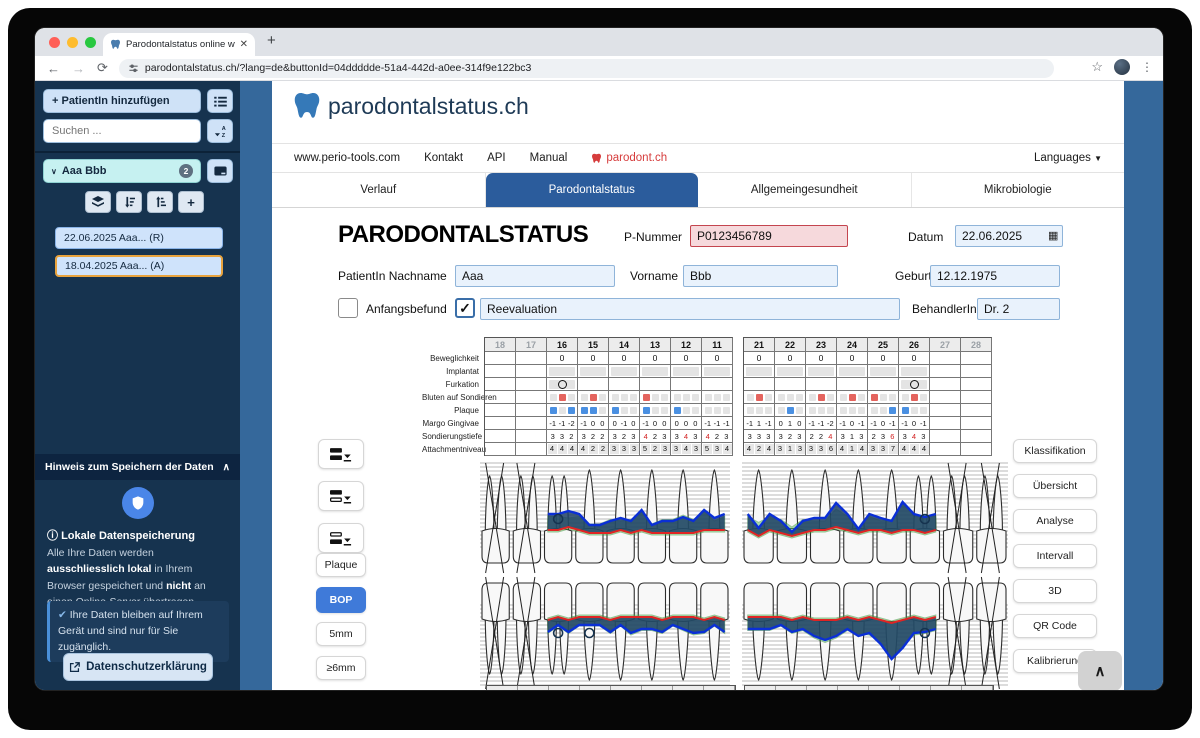  What do you see at coordinates (1053, 235) in the screenshot?
I see `calendar-icon: ▦` at bounding box center [1053, 235].